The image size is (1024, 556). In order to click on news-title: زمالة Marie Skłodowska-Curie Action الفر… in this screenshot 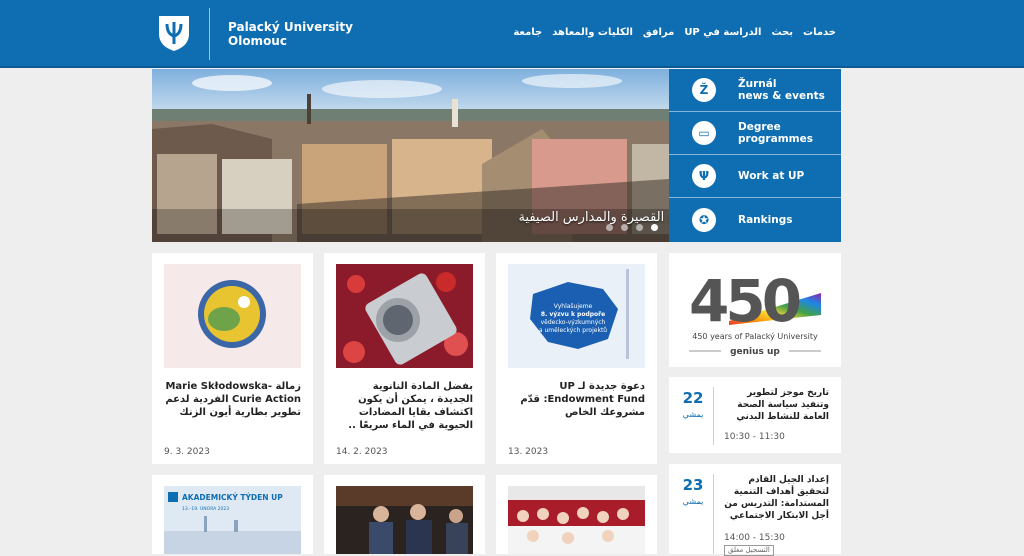, I will do `click(232, 399)`.